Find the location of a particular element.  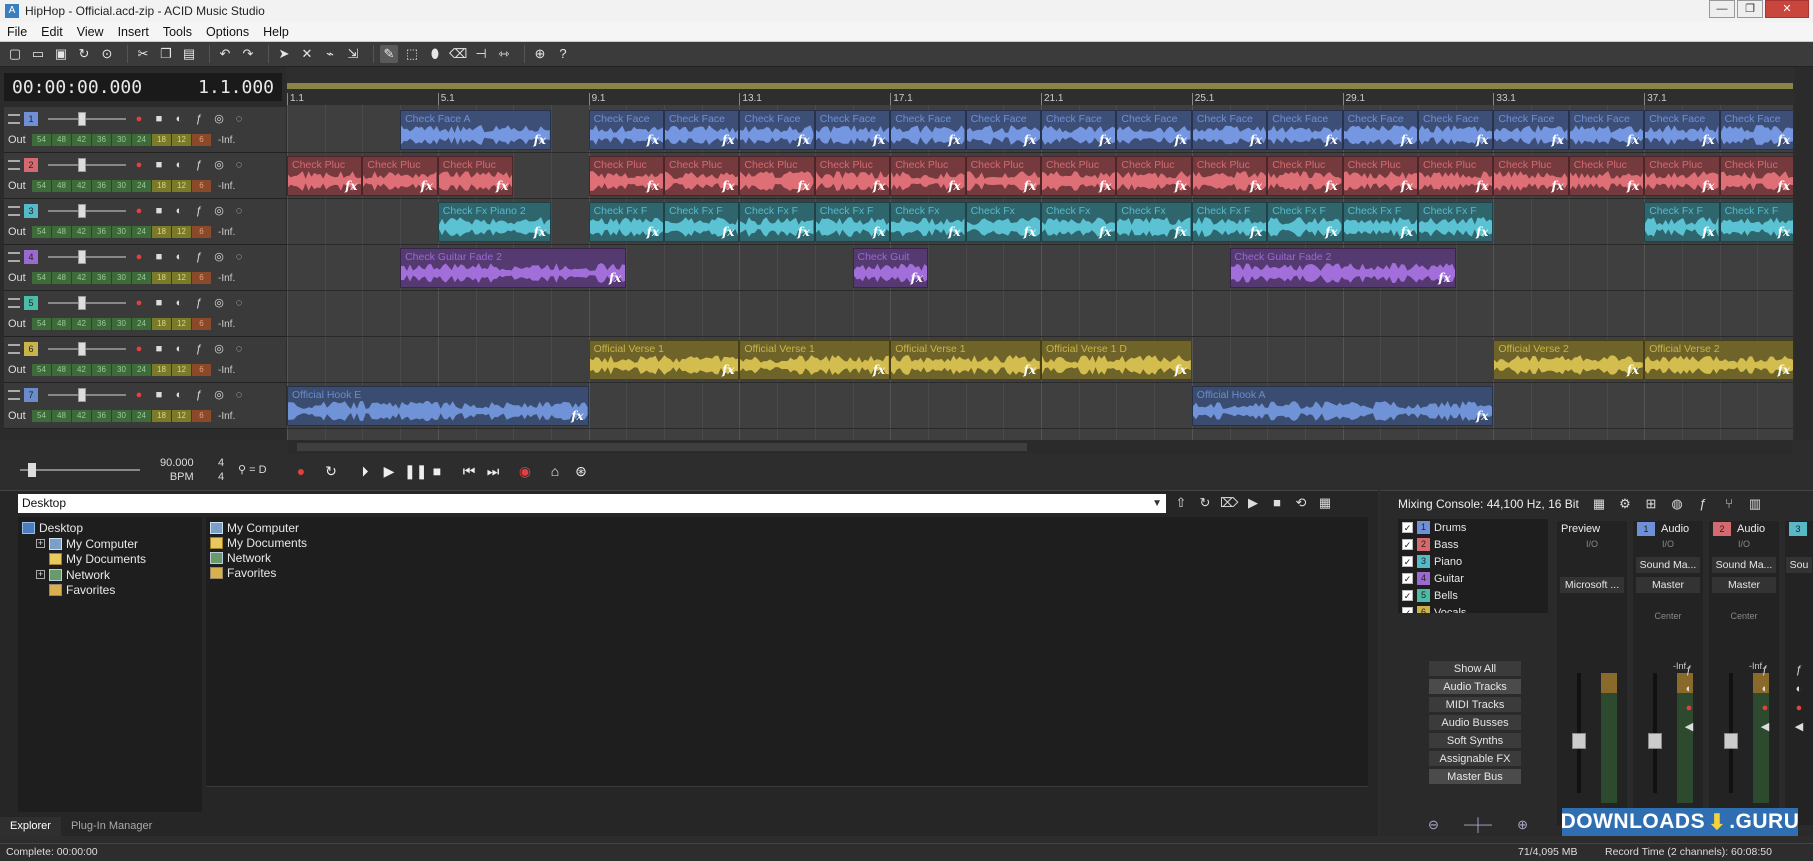

mixer-track-toggle: ✓ 2 Bass is located at coordinates (1473, 544).